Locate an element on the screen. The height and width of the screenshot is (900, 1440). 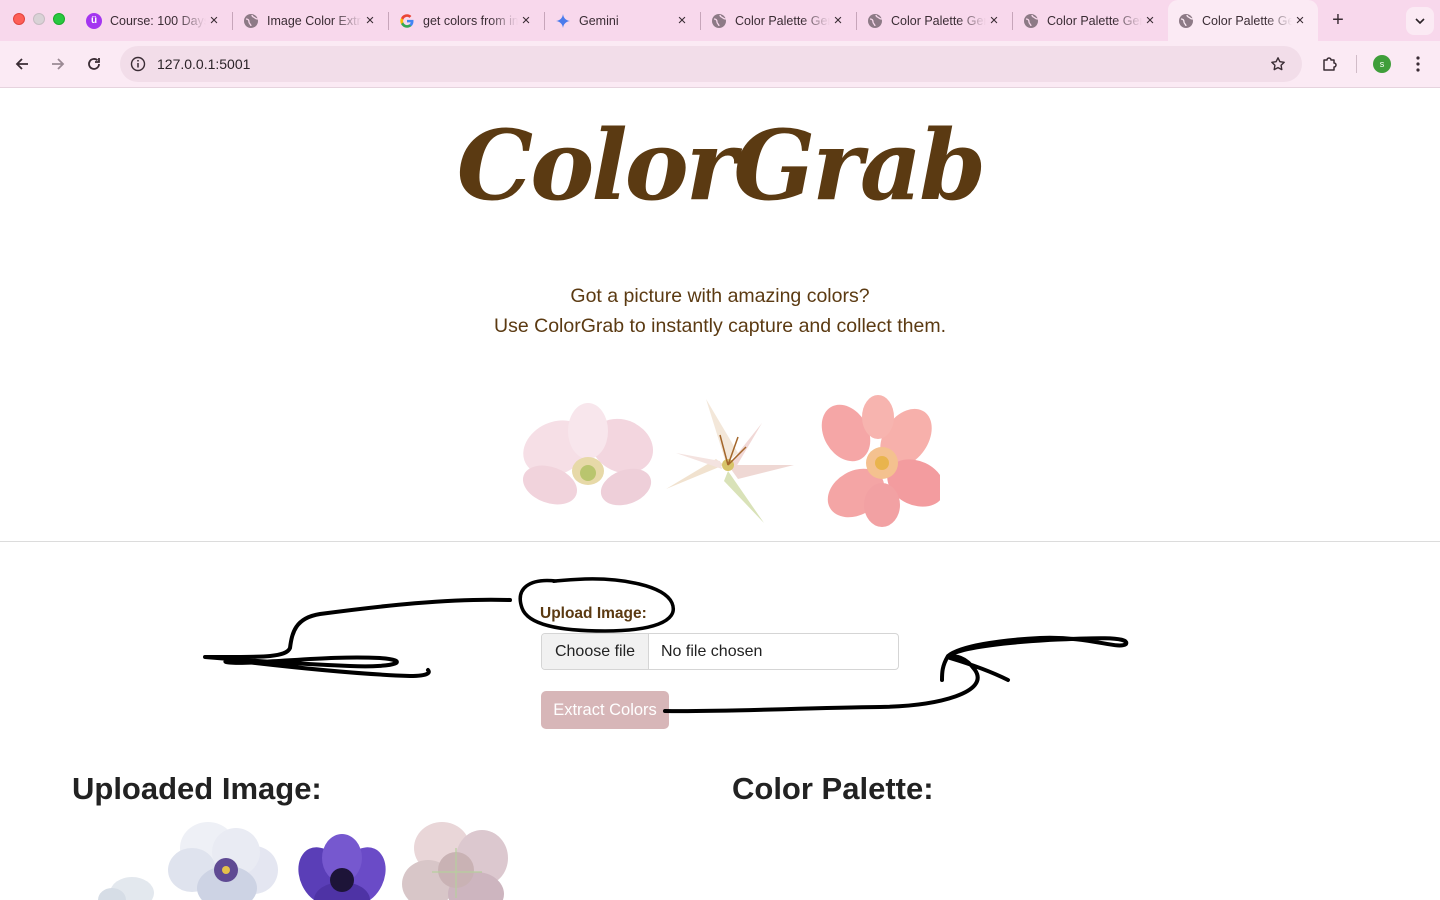
color-palette-heading: Color Palette: is located at coordinates (833, 788).